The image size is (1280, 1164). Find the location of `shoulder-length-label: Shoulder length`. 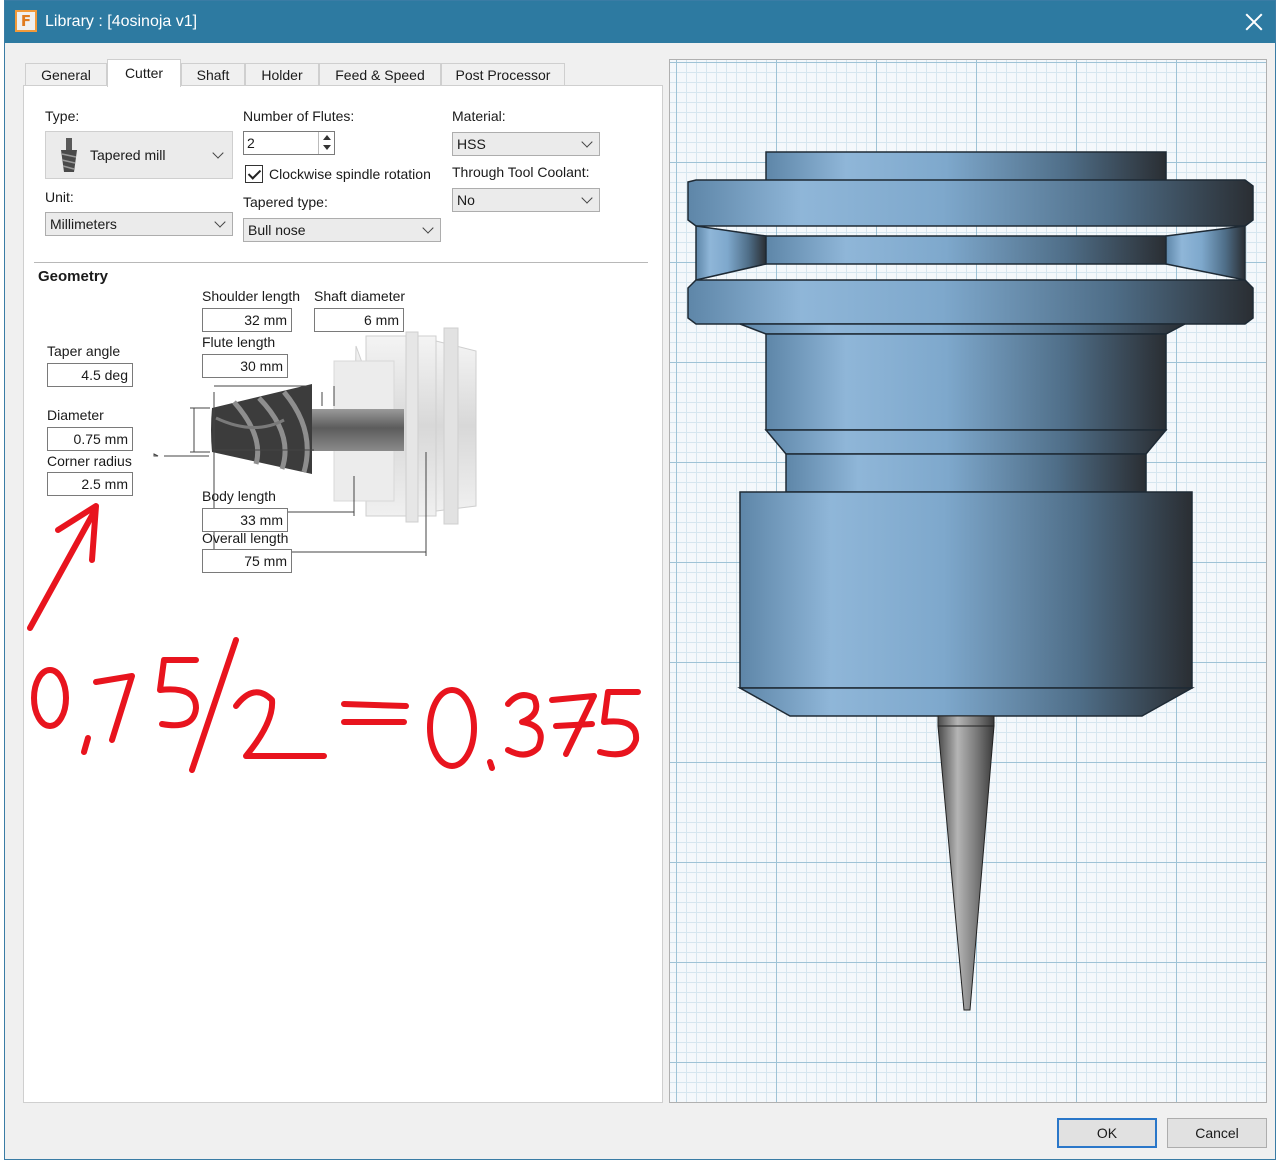

shoulder-length-label: Shoulder length is located at coordinates (251, 296).